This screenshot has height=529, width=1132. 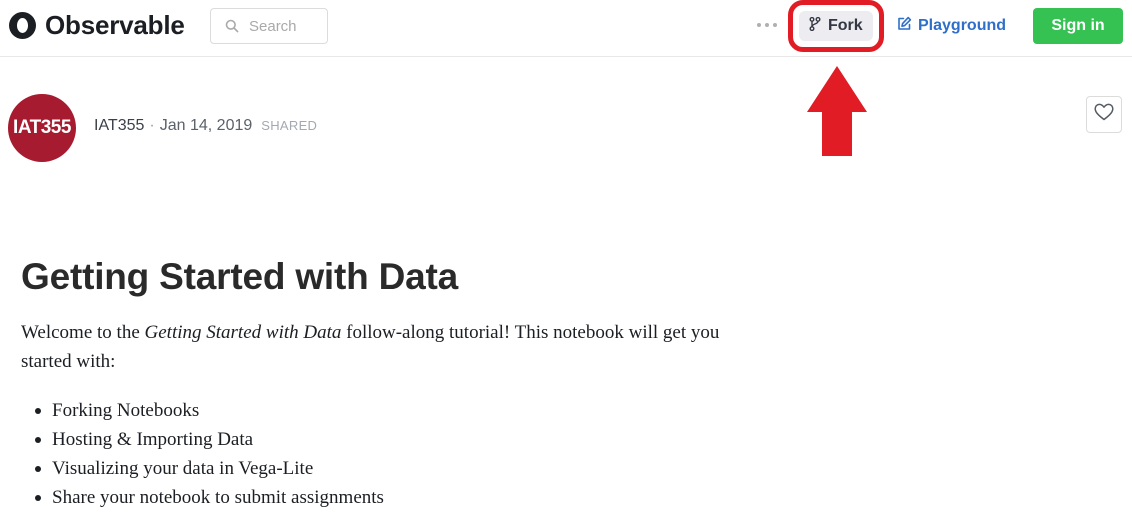 What do you see at coordinates (183, 468) in the screenshot?
I see `list-item-text: Visualizing your data in Vega-Lite` at bounding box center [183, 468].